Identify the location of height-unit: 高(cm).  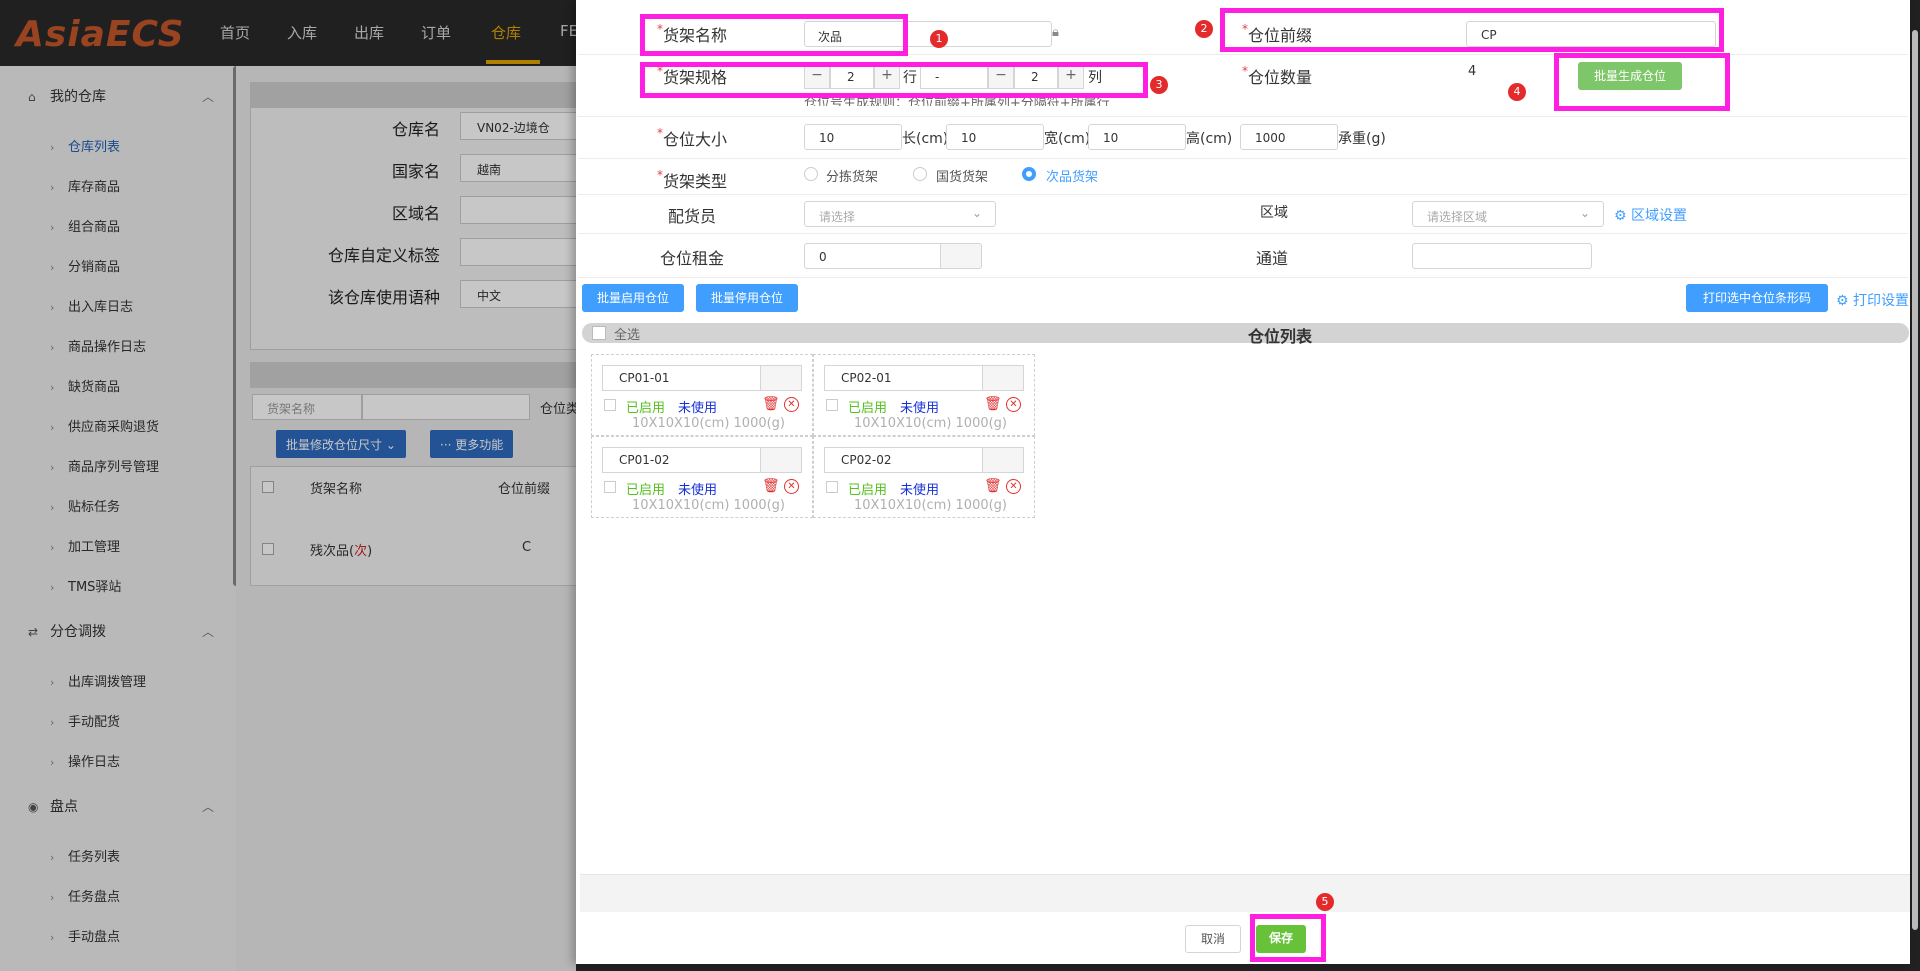
(1209, 139).